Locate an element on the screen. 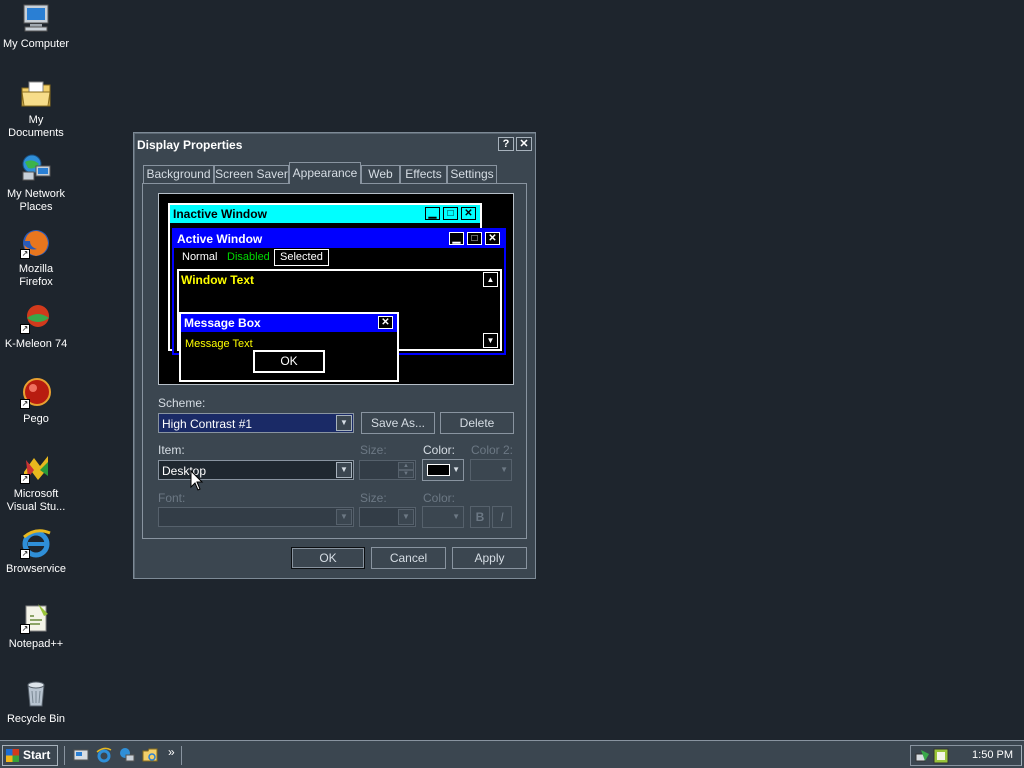 The height and width of the screenshot is (768, 1024). spin-up-icon: ▲ is located at coordinates (406, 466).